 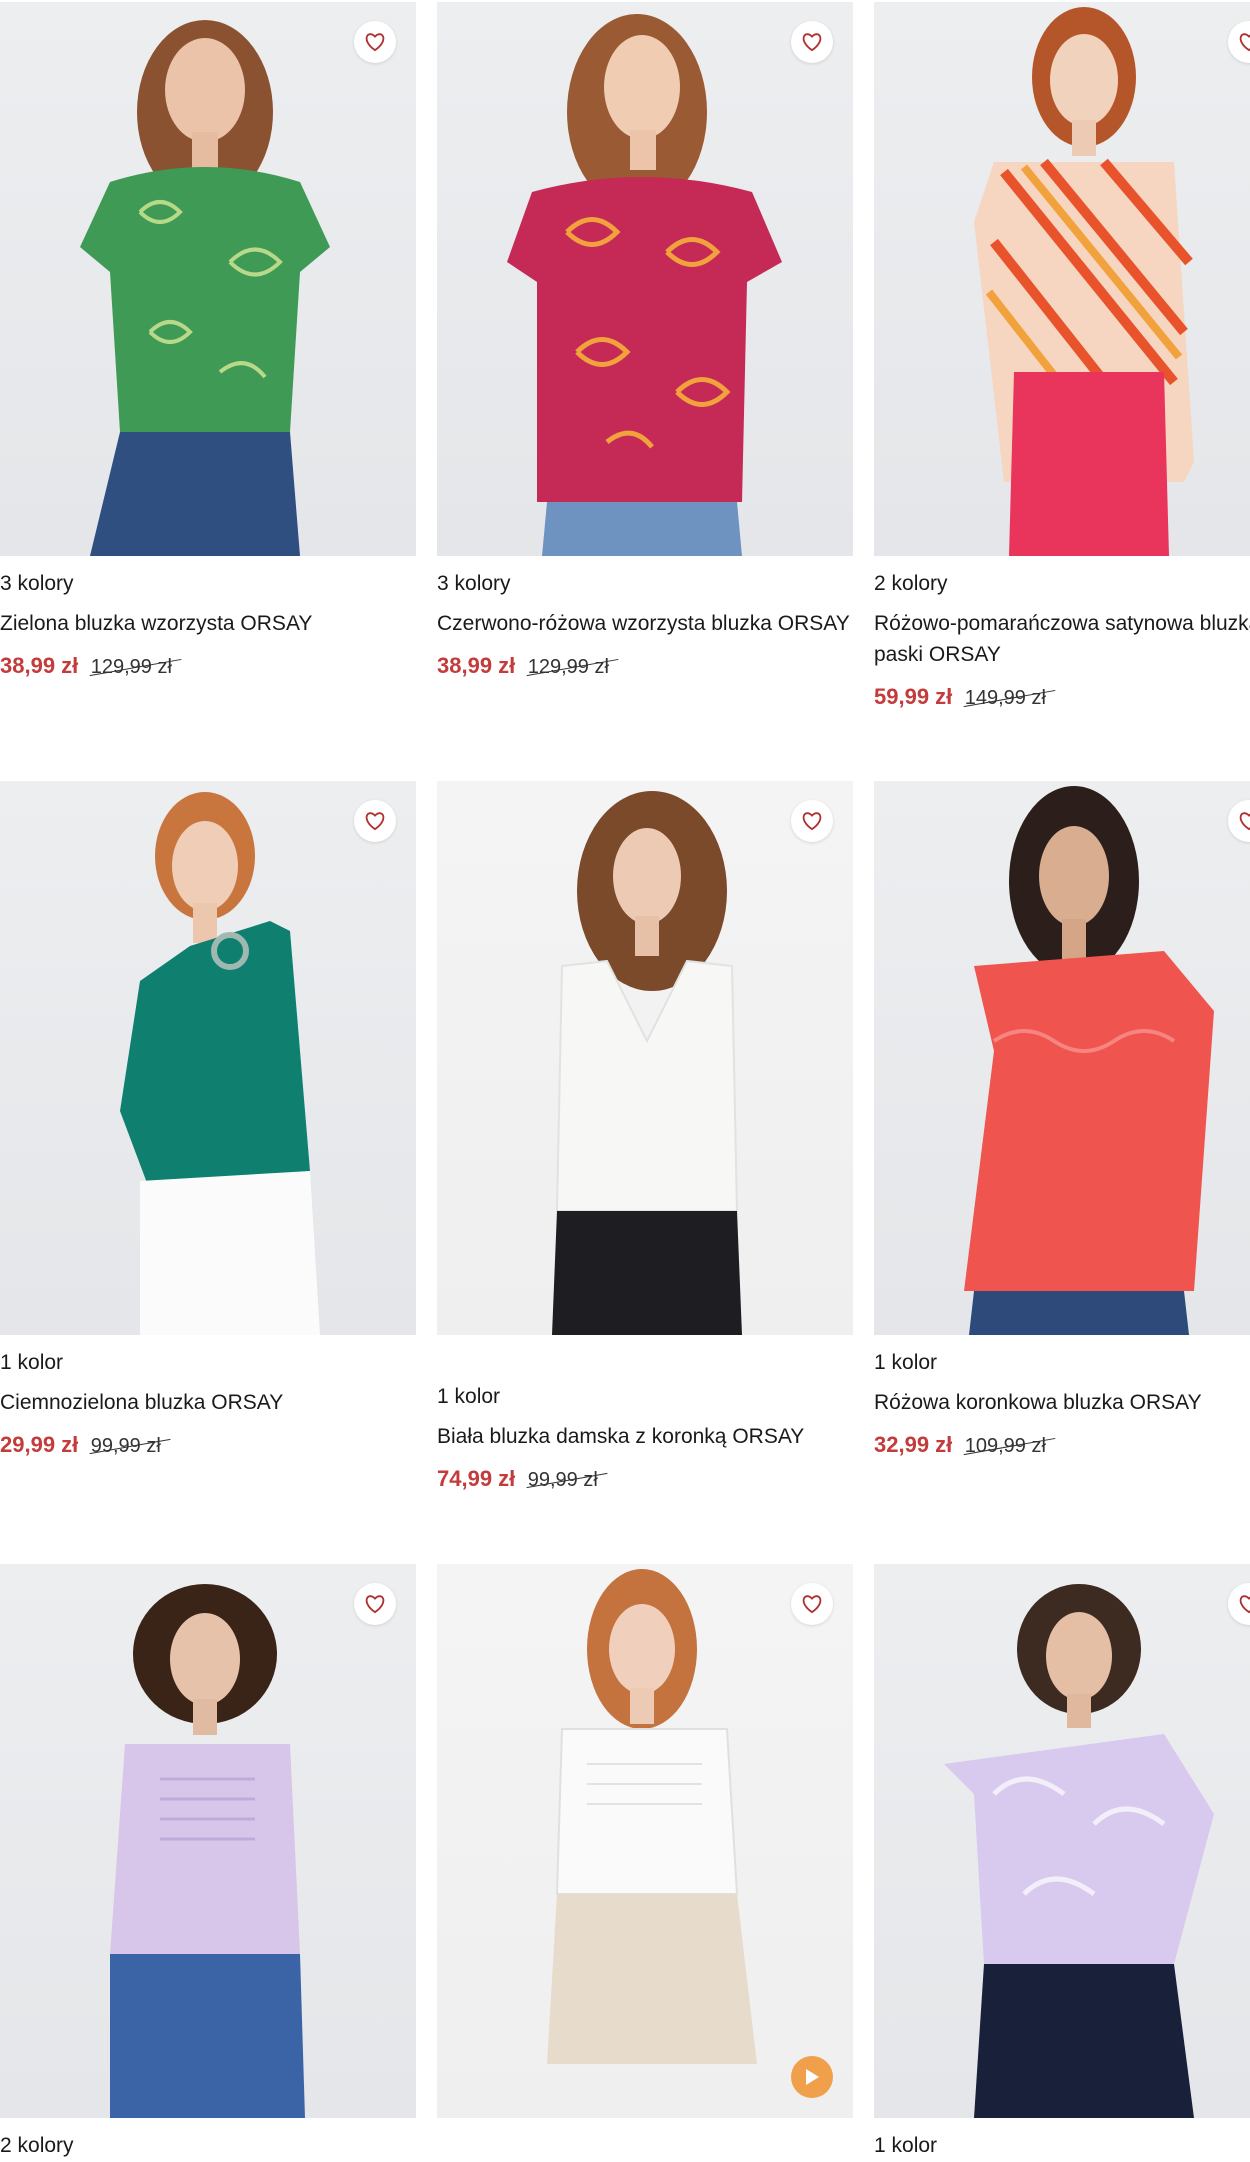 What do you see at coordinates (645, 1480) in the screenshot?
I see `price-block: 74,99 zł 99,99 zł` at bounding box center [645, 1480].